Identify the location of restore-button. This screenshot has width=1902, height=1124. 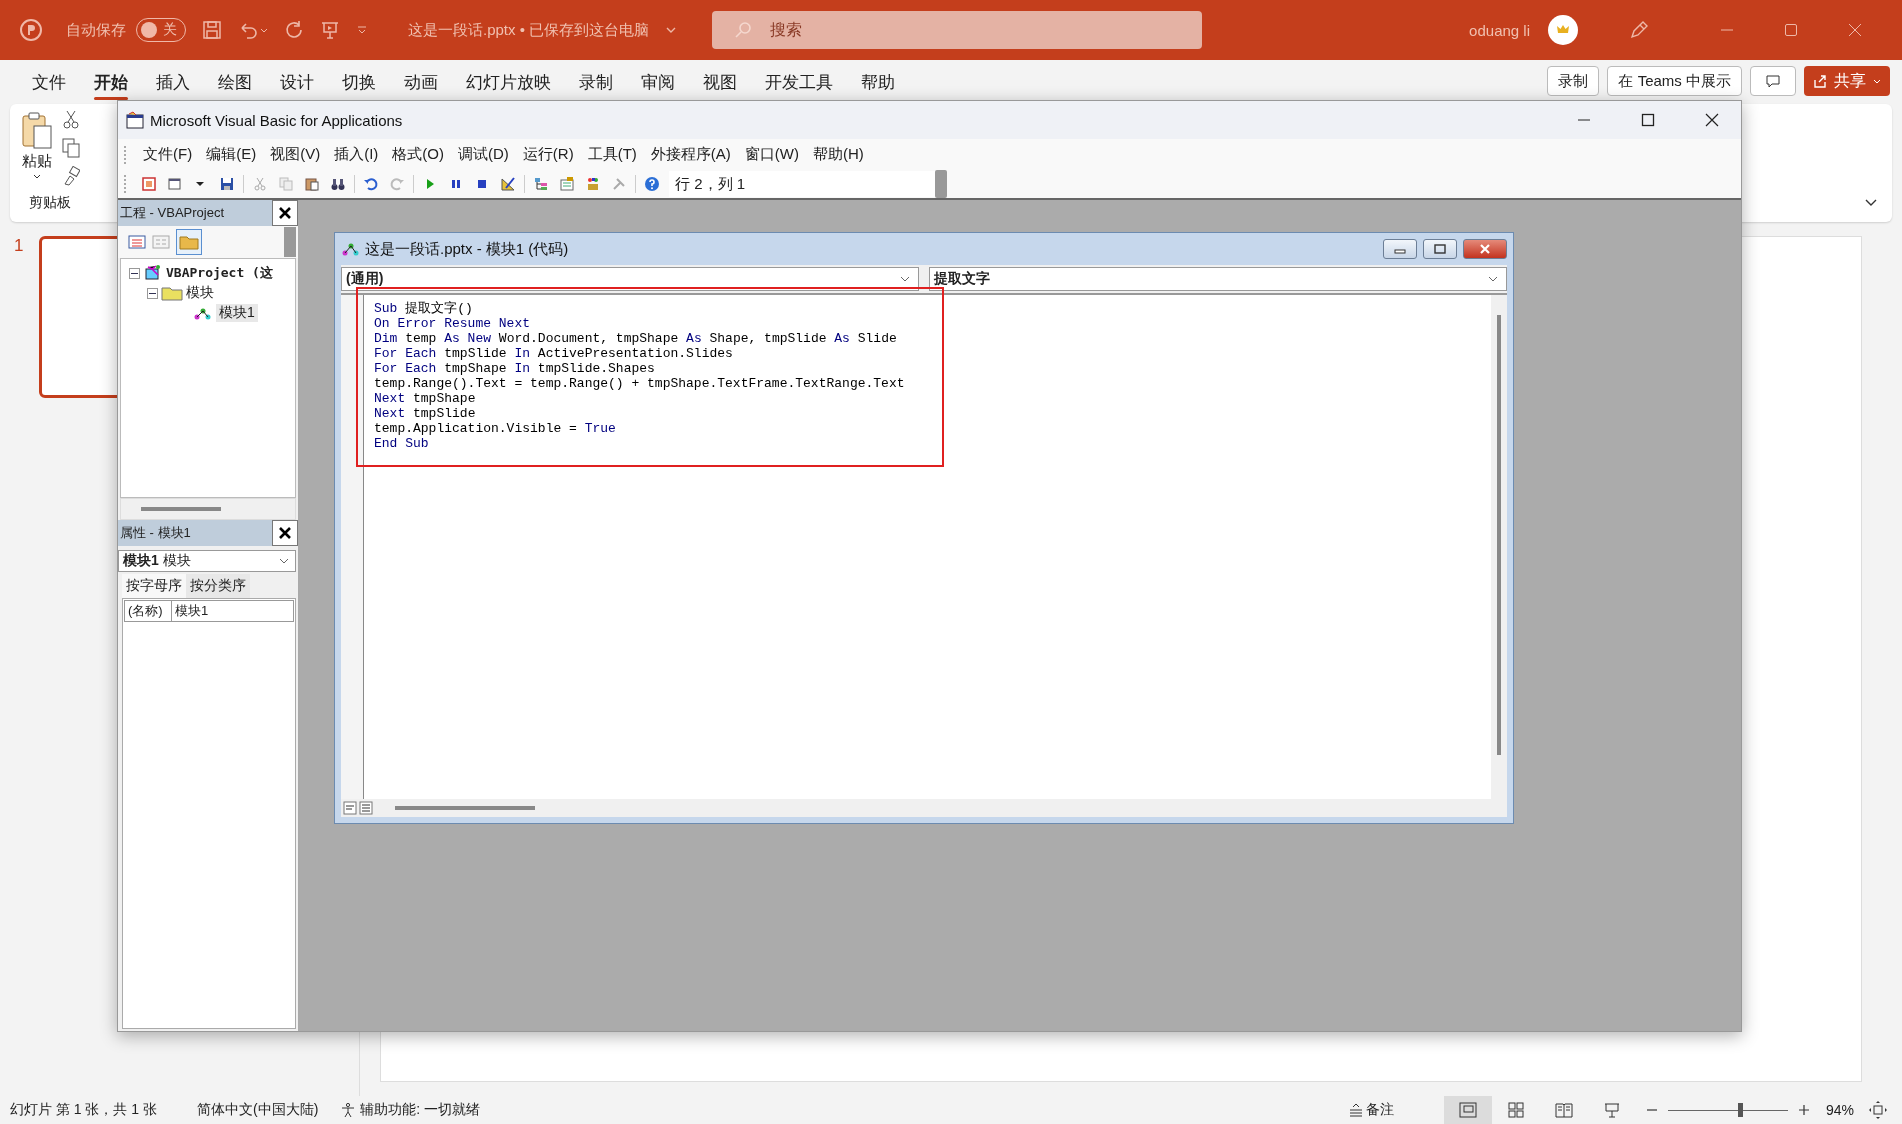
(1440, 249).